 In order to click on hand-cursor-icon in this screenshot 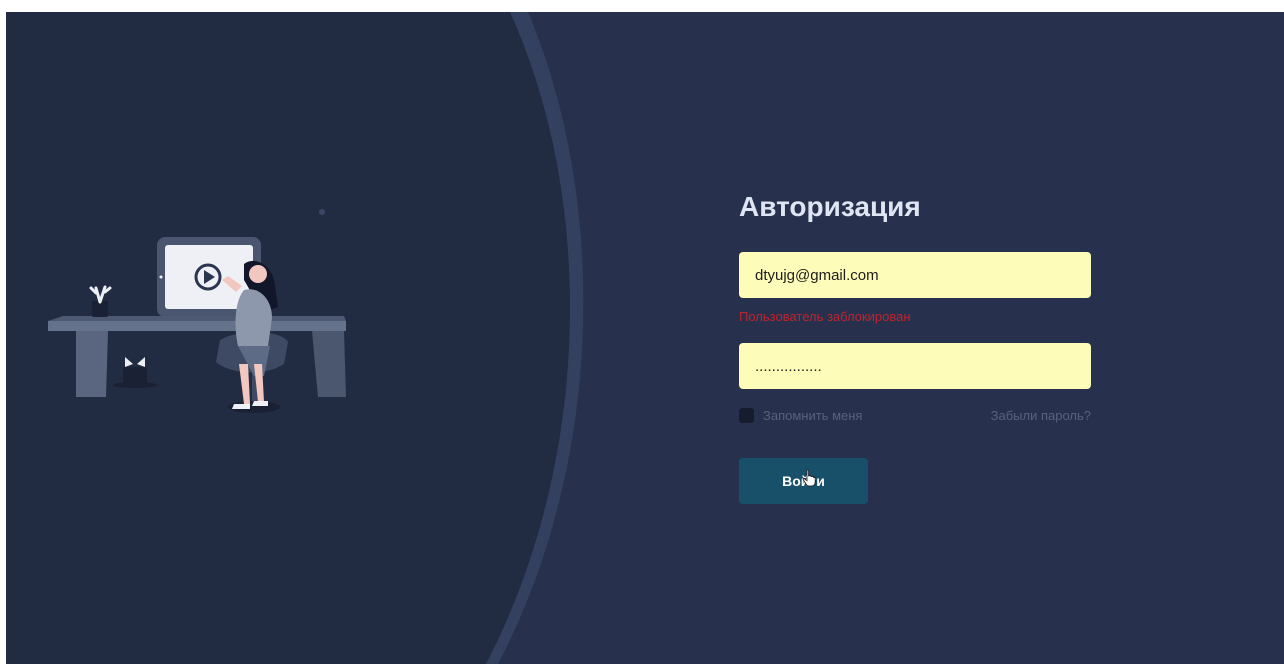, I will do `click(809, 478)`.